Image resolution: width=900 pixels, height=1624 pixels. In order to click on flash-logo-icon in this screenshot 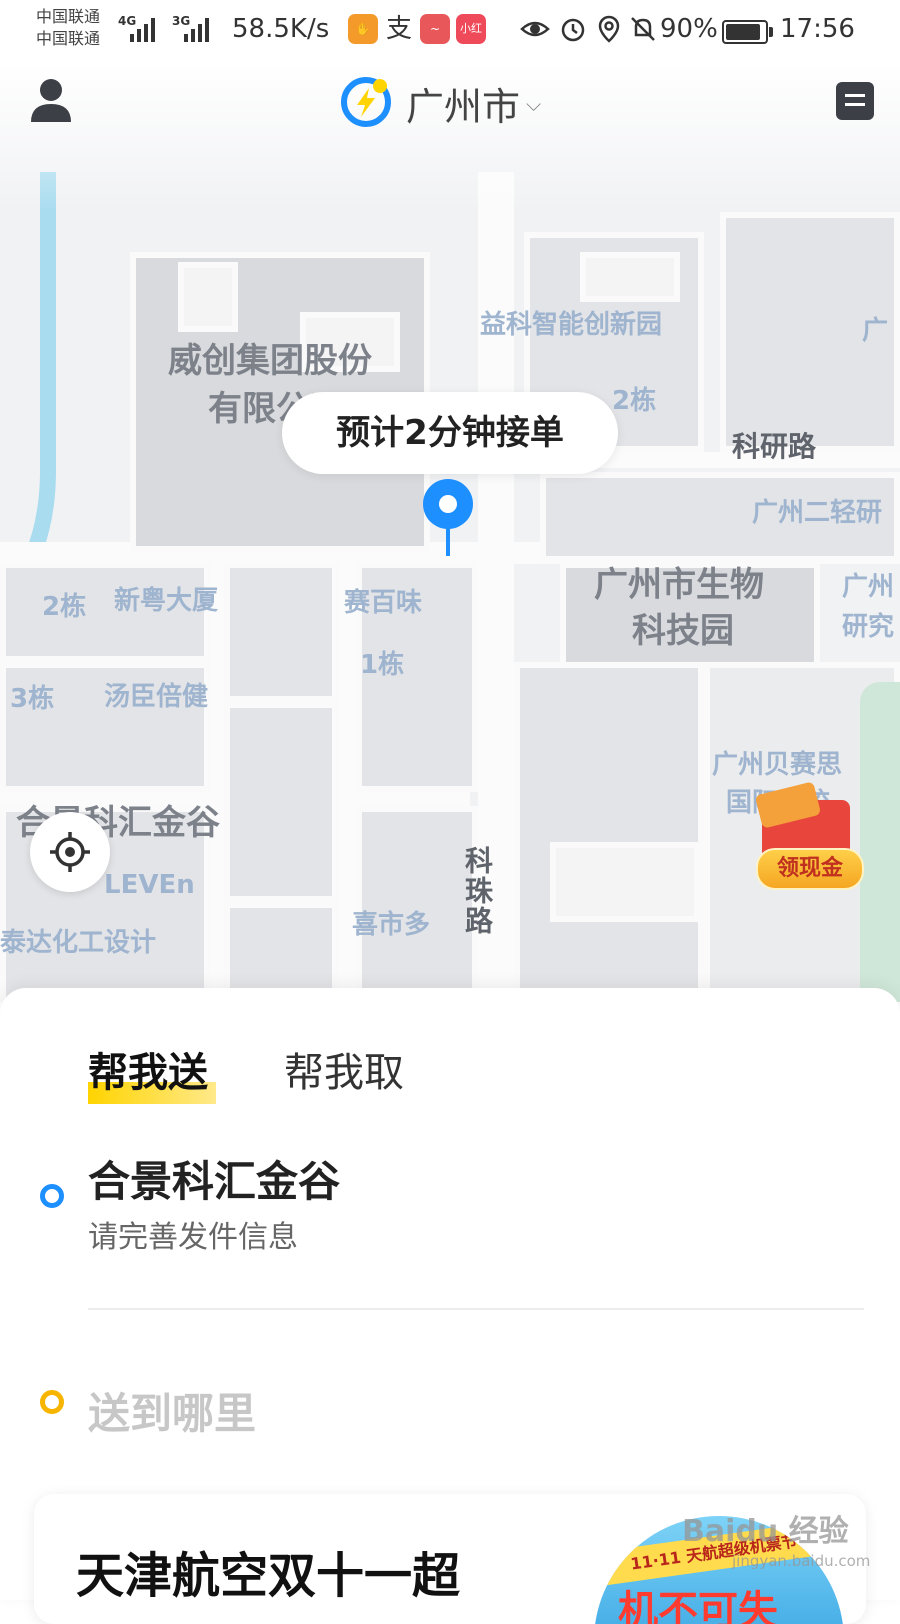, I will do `click(366, 102)`.